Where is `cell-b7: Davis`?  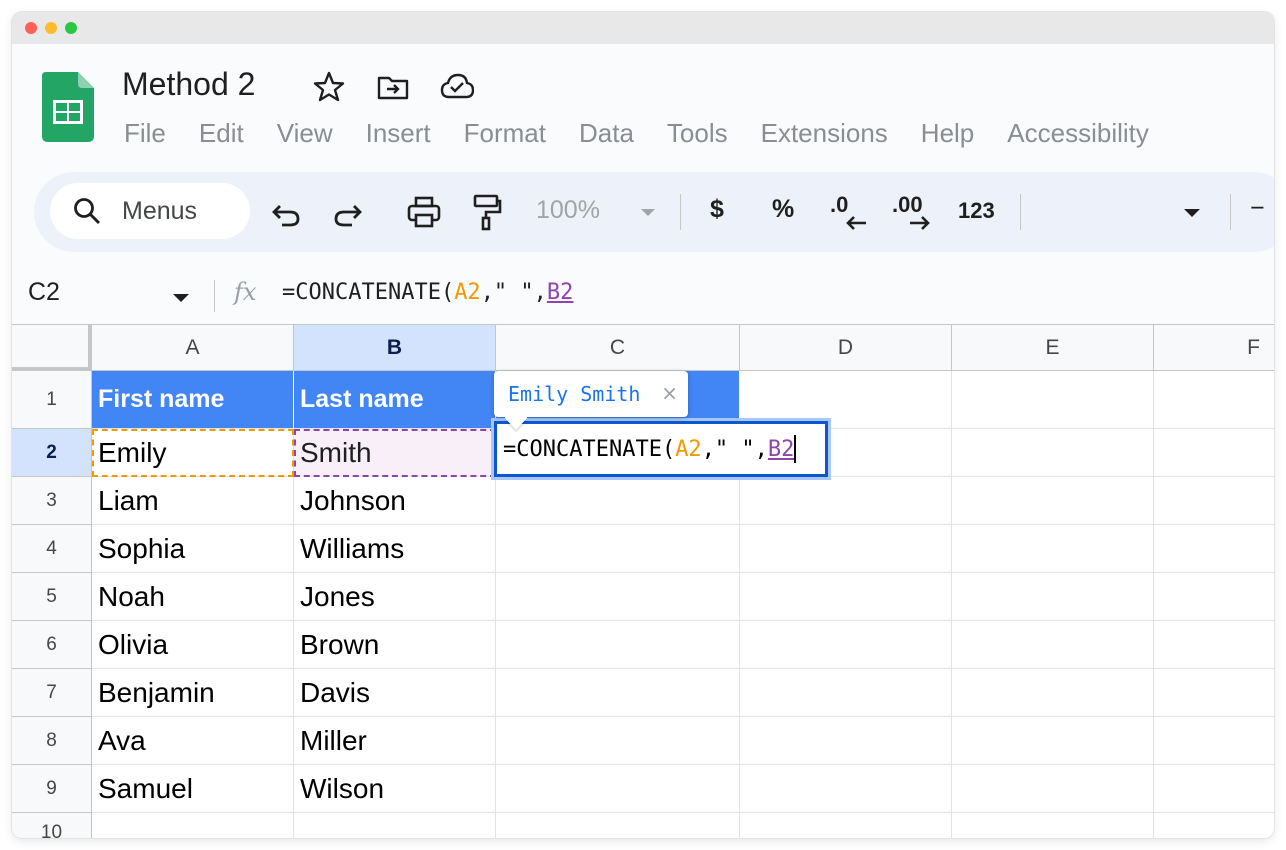 cell-b7: Davis is located at coordinates (395, 693).